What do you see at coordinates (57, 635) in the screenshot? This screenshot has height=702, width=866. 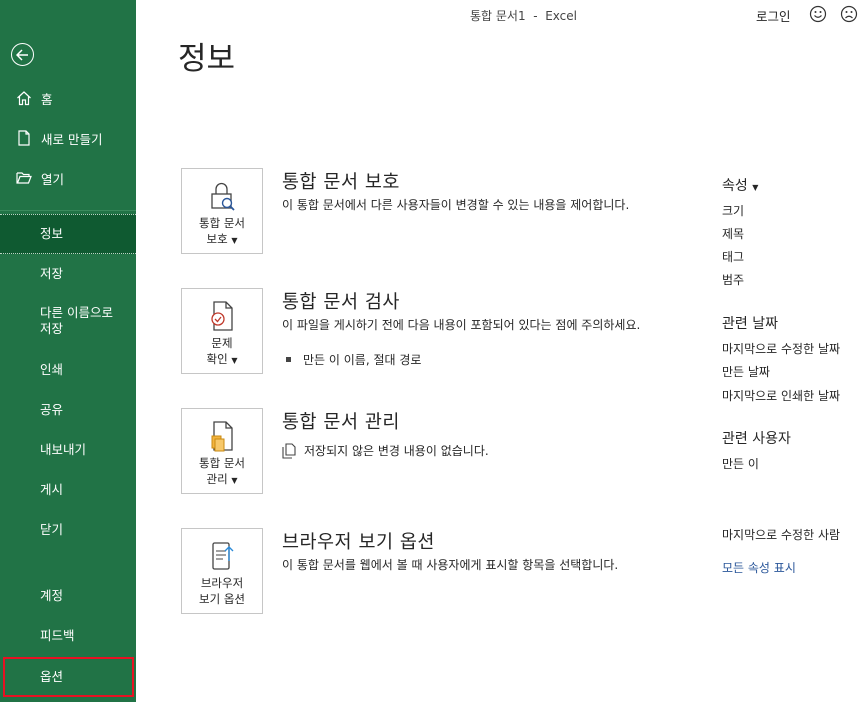 I see `nav-feedback-label: 피드백` at bounding box center [57, 635].